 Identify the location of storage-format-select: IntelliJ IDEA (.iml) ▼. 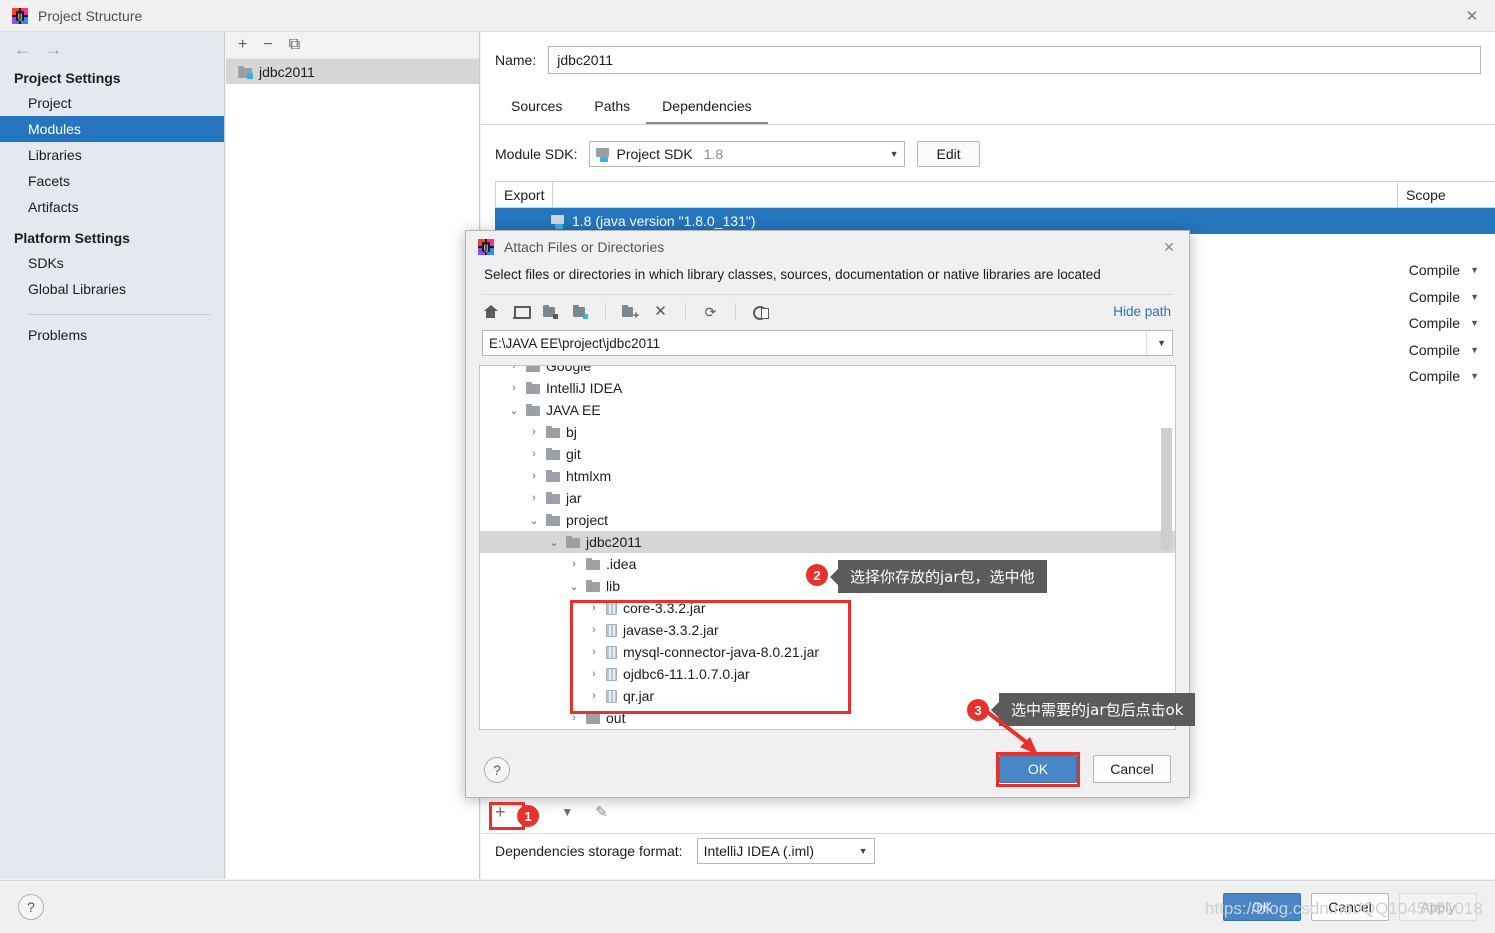
(785, 851).